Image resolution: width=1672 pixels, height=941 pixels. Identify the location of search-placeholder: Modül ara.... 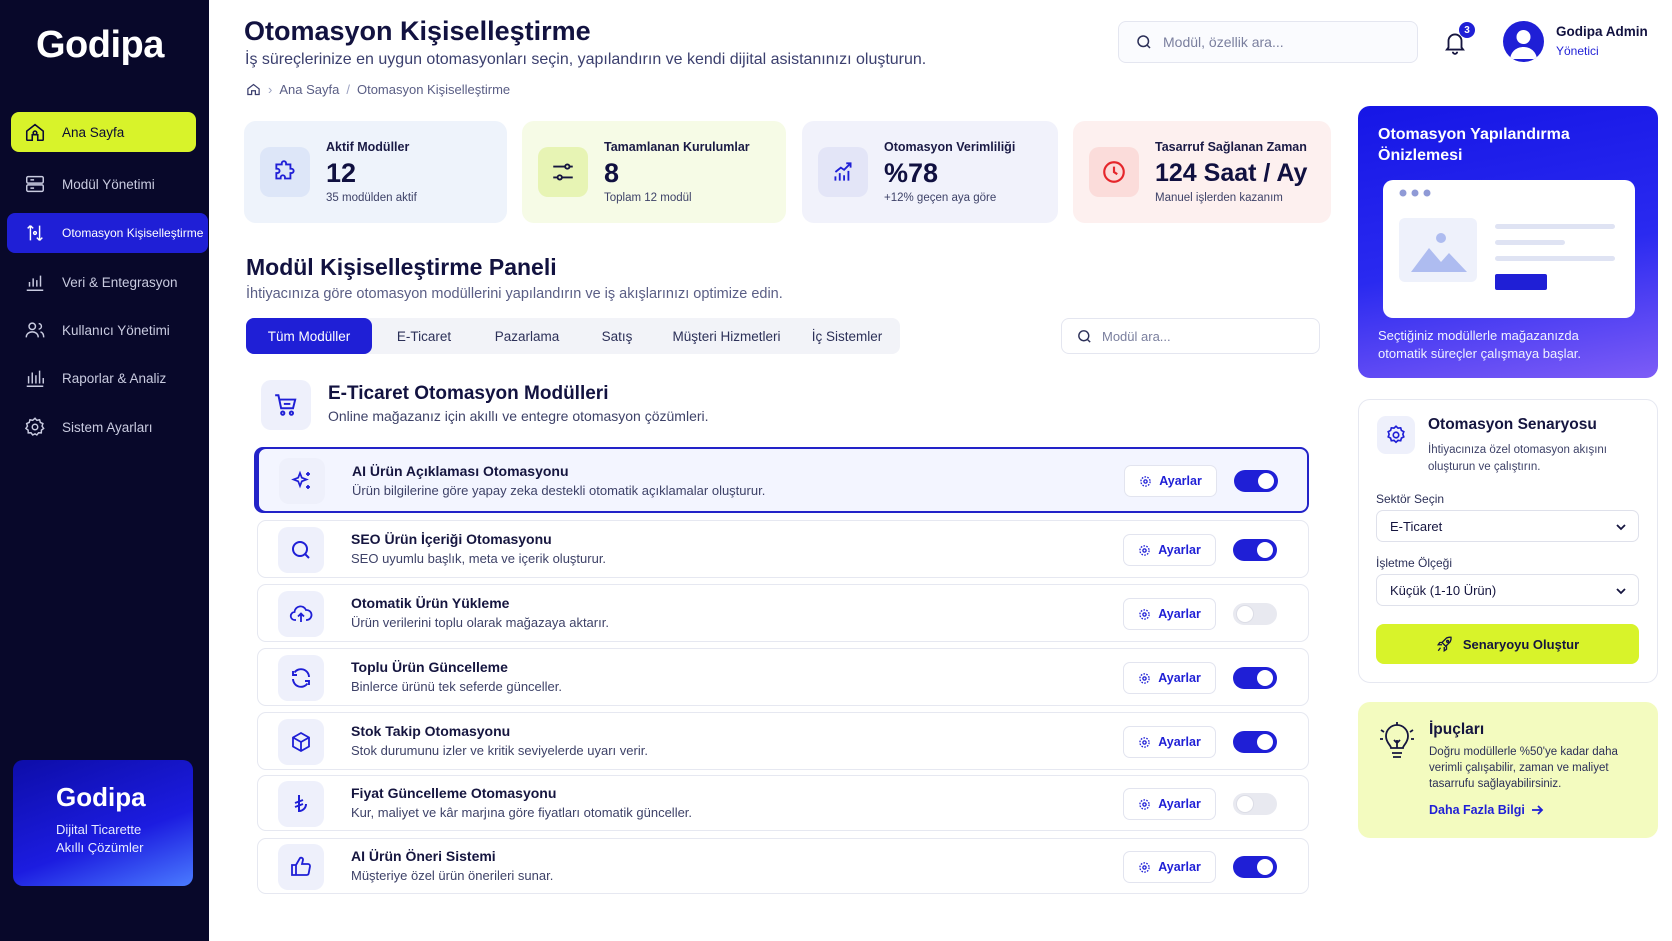
(1136, 336).